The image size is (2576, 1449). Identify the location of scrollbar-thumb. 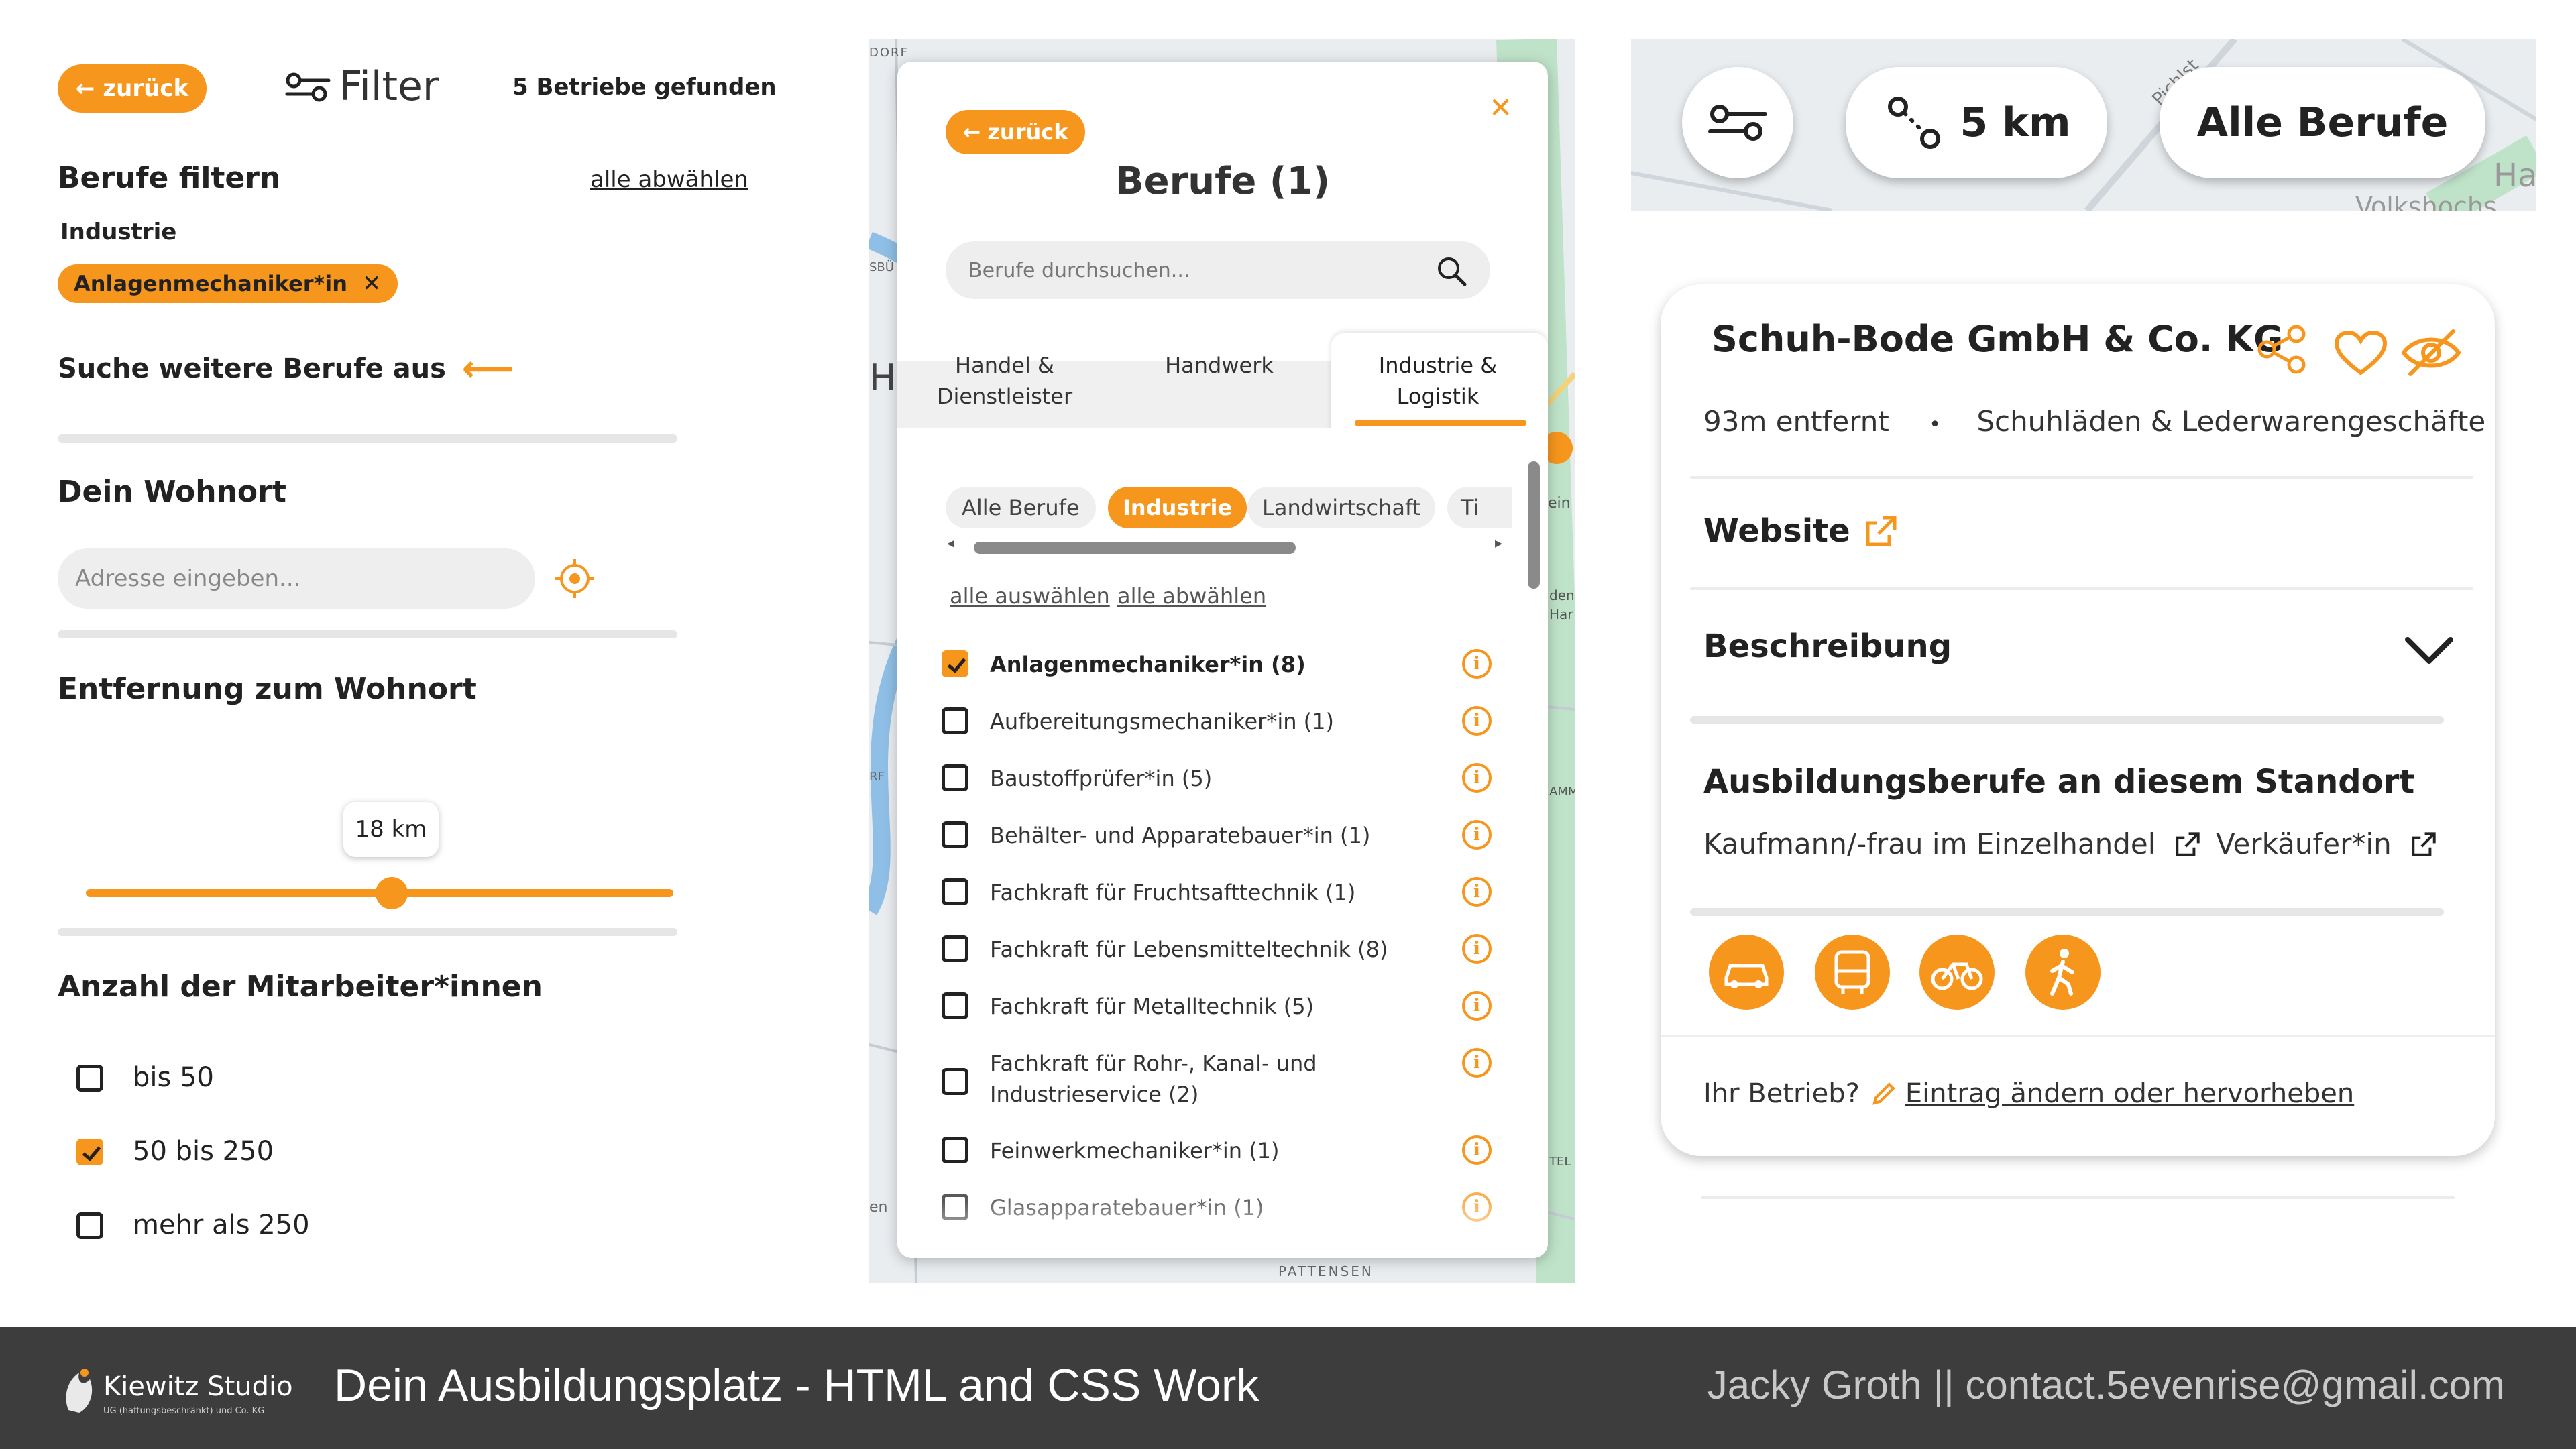
(1135, 548).